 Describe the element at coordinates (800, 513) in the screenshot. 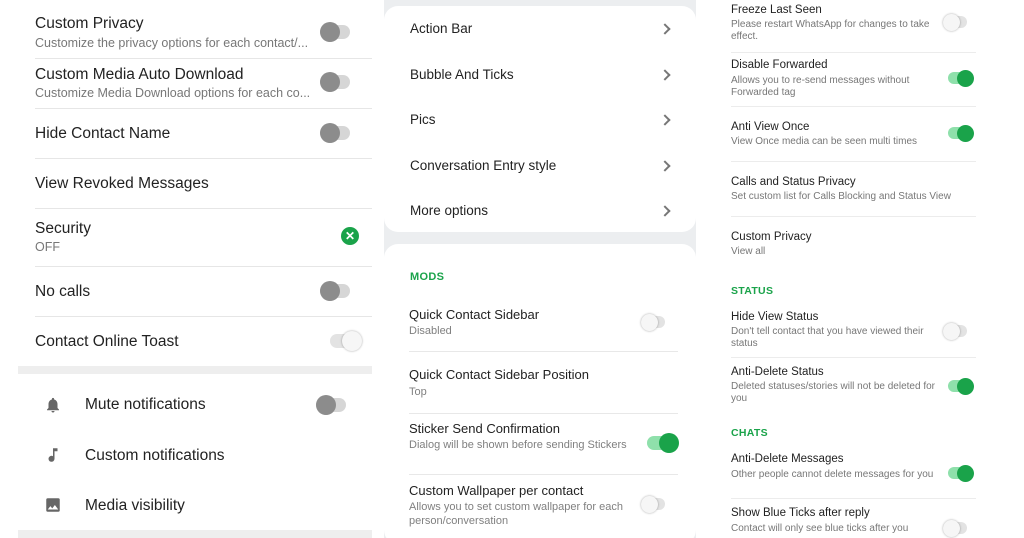

I see `blue-ticks-title: Show Blue Ticks after reply` at that location.